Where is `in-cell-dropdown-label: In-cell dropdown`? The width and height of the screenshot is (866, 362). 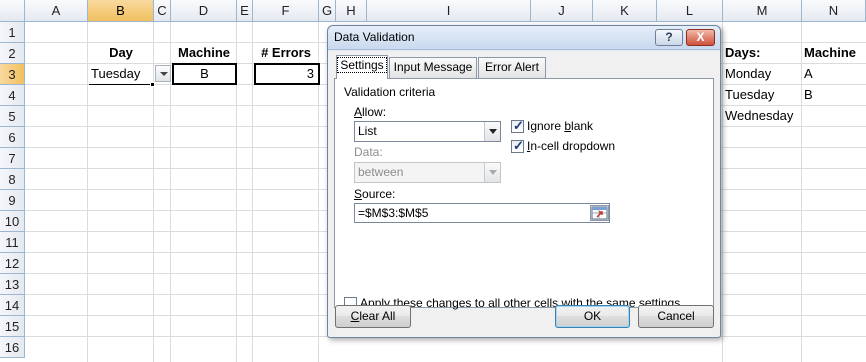 in-cell-dropdown-label: In-cell dropdown is located at coordinates (571, 146).